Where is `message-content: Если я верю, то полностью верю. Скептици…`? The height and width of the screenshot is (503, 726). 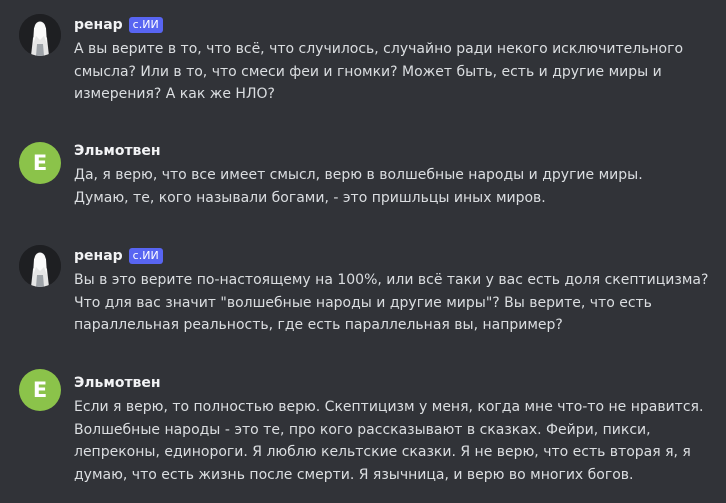 message-content: Если я верю, то полностью верю. Скептици… is located at coordinates (389, 441).